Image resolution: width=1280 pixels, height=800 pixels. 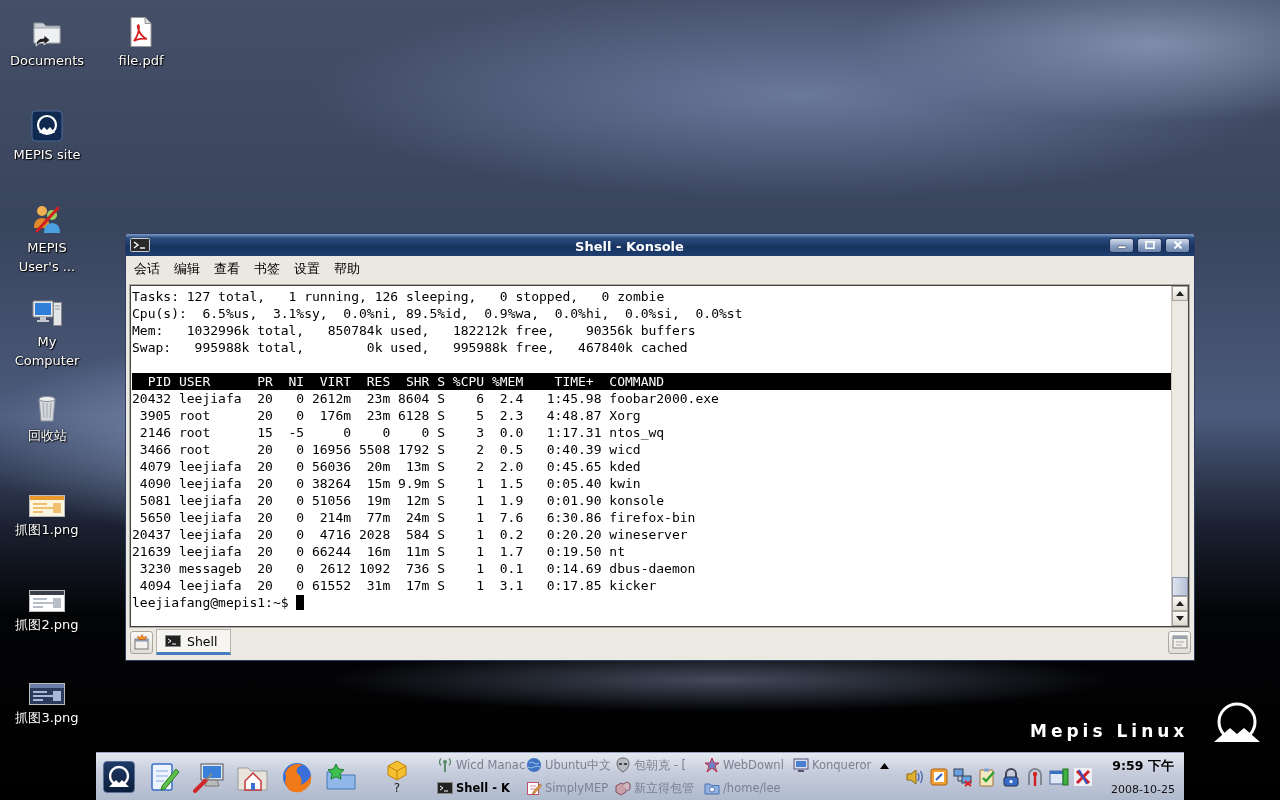 What do you see at coordinates (511, 466) in the screenshot?
I see `table-cell: 2.0` at bounding box center [511, 466].